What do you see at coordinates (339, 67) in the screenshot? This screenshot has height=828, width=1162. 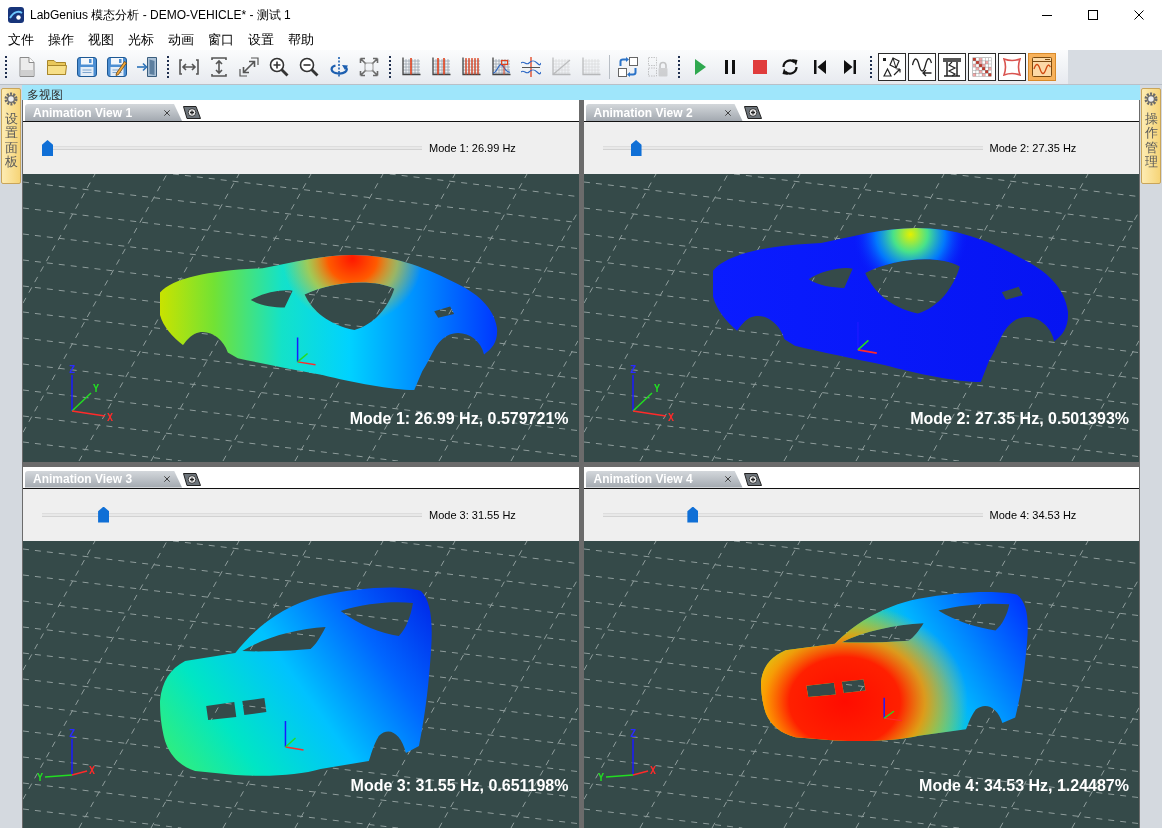 I see `rotate-icon` at bounding box center [339, 67].